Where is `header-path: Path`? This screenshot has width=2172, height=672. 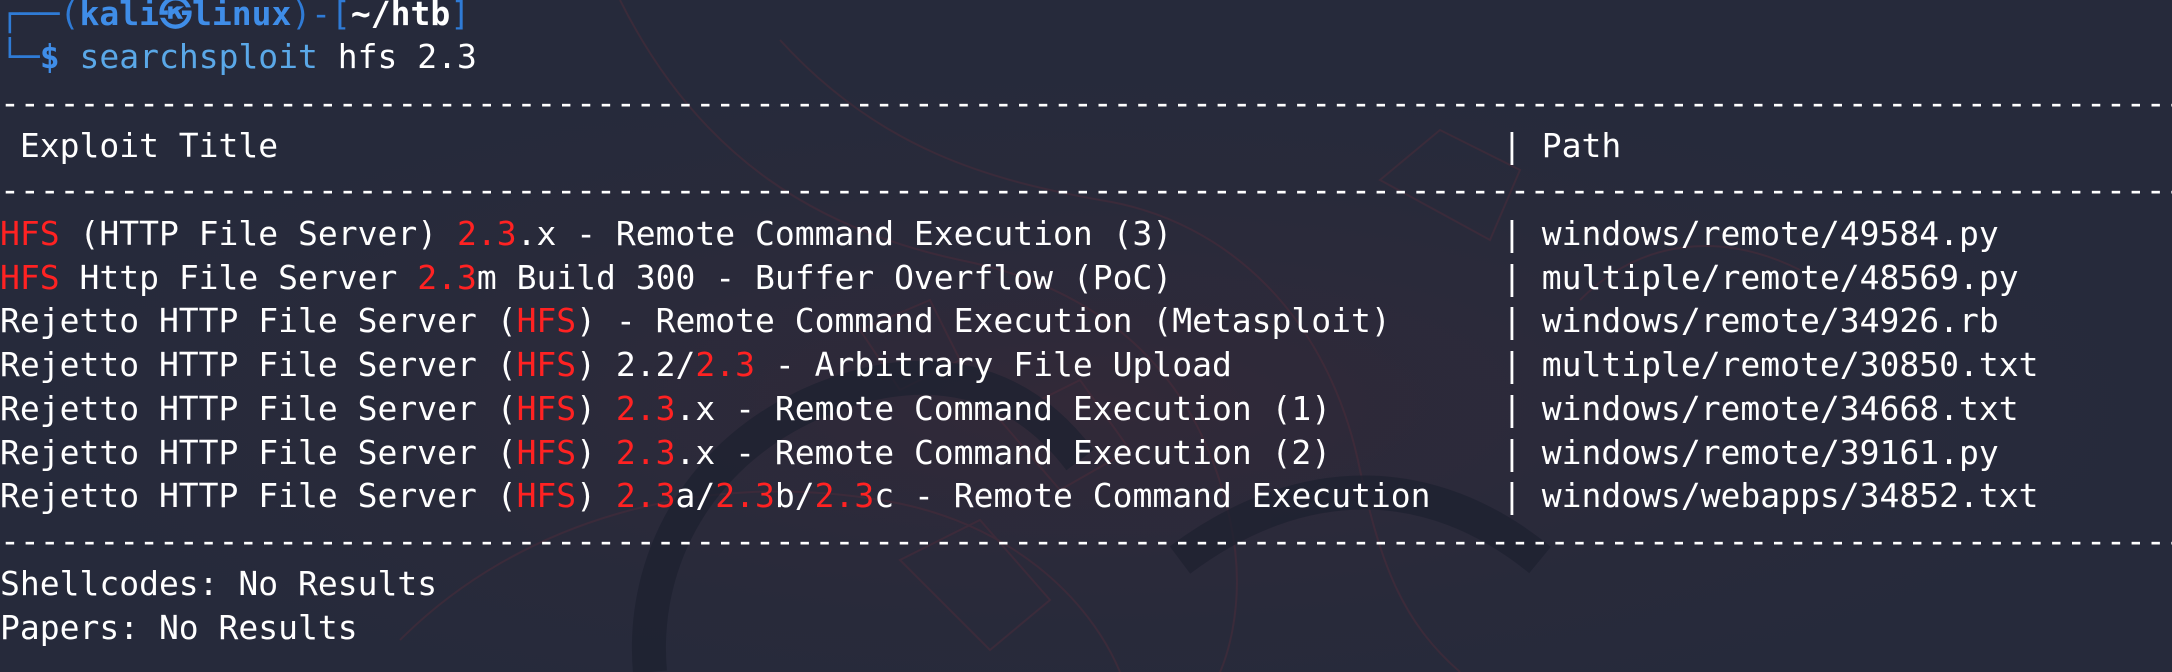
header-path: Path is located at coordinates (1571, 145).